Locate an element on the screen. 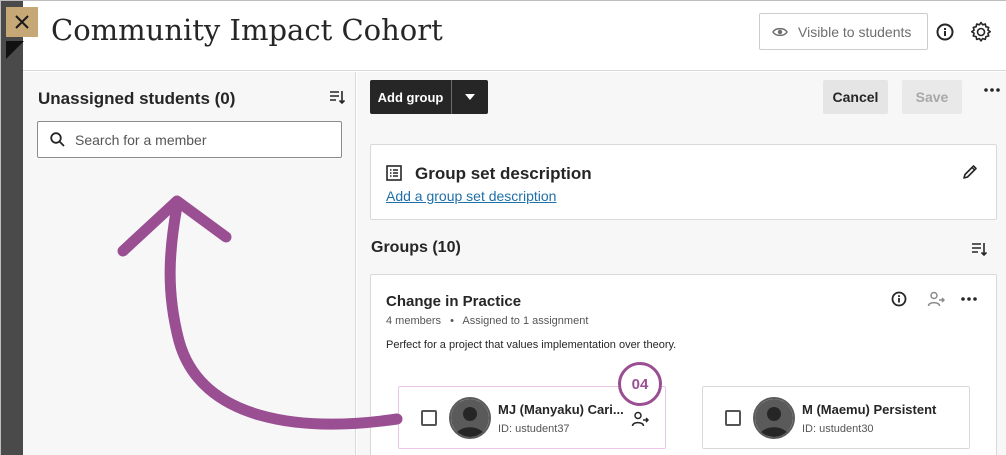 The image size is (1006, 455). group-more-icon is located at coordinates (969, 299).